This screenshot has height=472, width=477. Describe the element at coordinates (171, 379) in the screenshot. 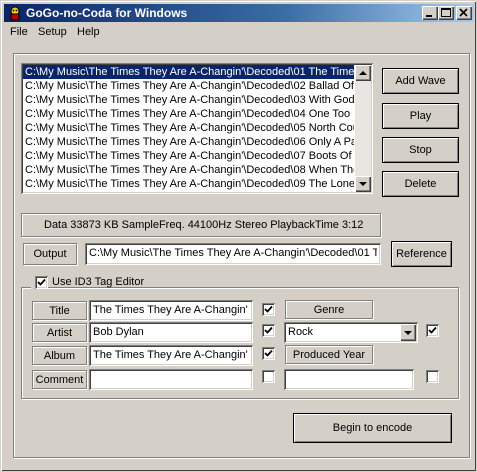

I see `comment-field` at that location.